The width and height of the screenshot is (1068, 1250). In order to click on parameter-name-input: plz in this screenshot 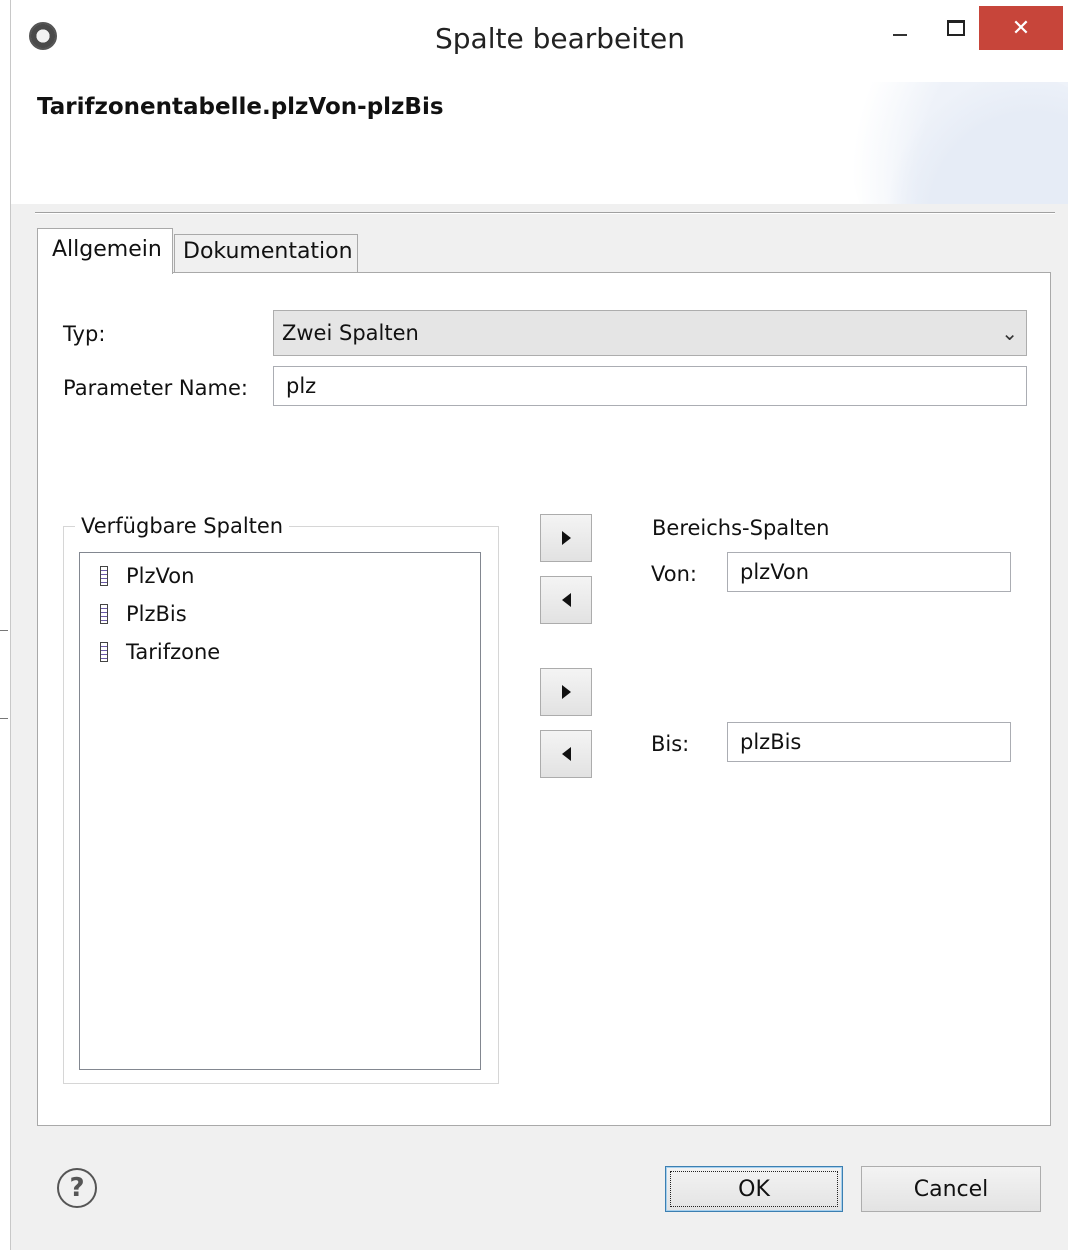, I will do `click(650, 386)`.